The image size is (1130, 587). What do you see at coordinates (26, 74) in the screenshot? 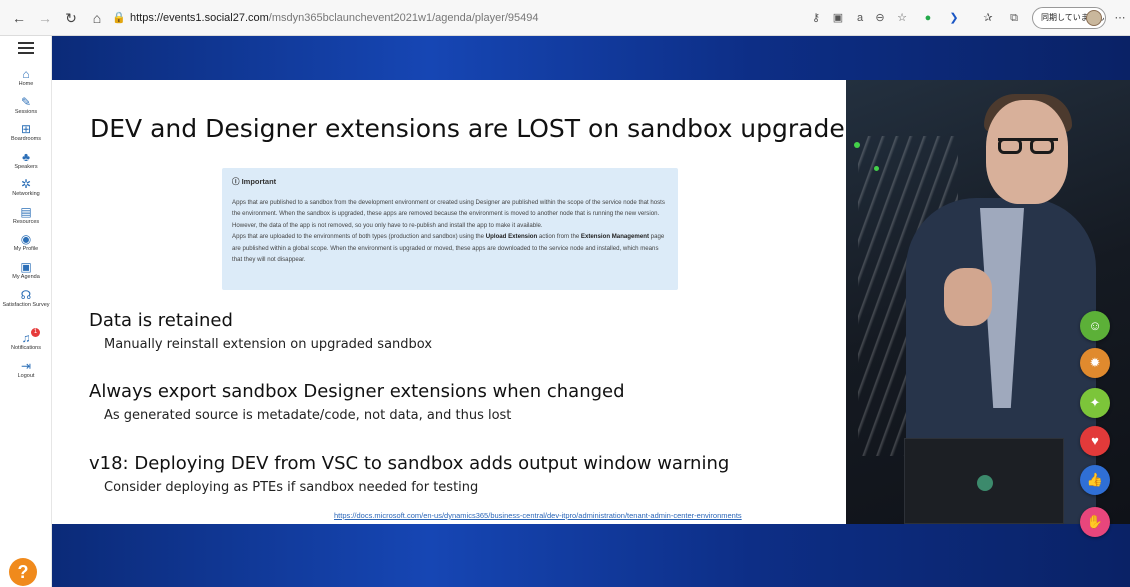
I see `home-icon: ⌂` at bounding box center [26, 74].